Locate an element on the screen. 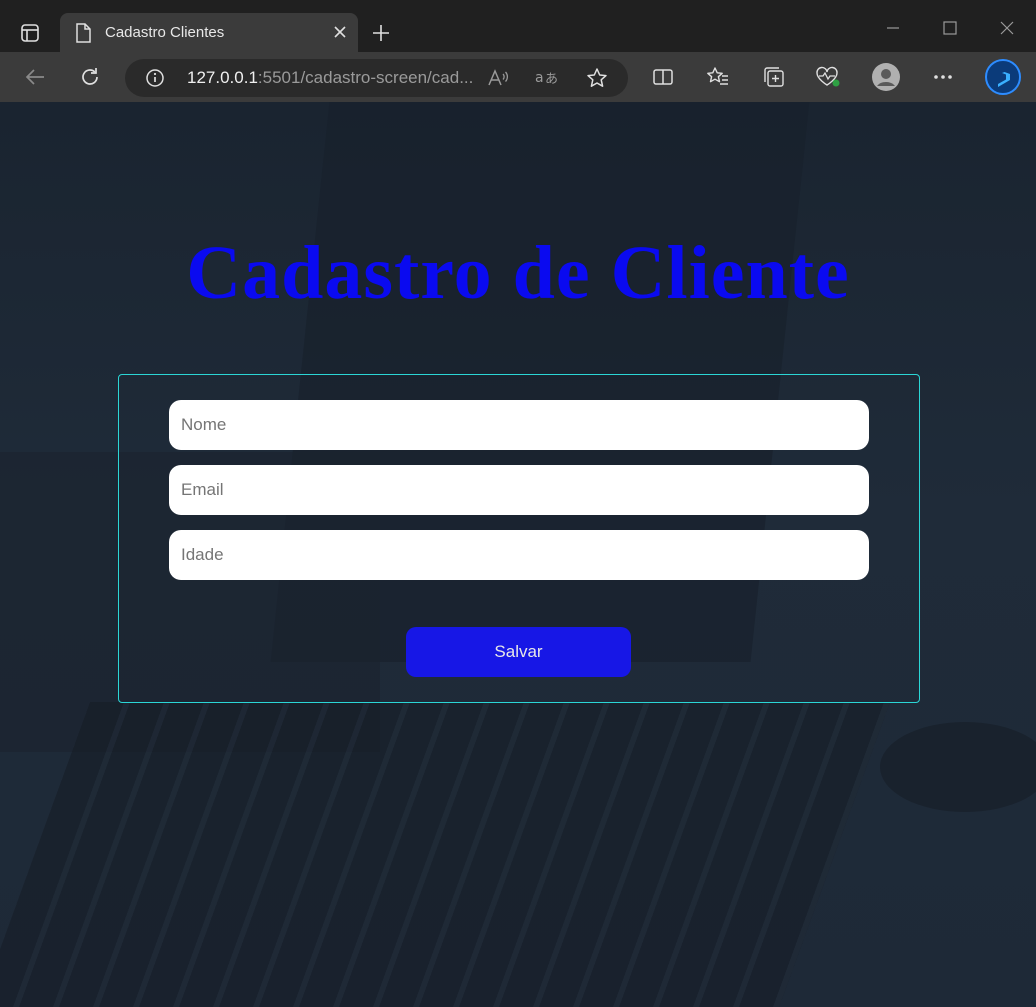 This screenshot has width=1036, height=1007. address-bar: 127.0.0.1:5501/cadastro-screen/cad... aあ is located at coordinates (376, 78).